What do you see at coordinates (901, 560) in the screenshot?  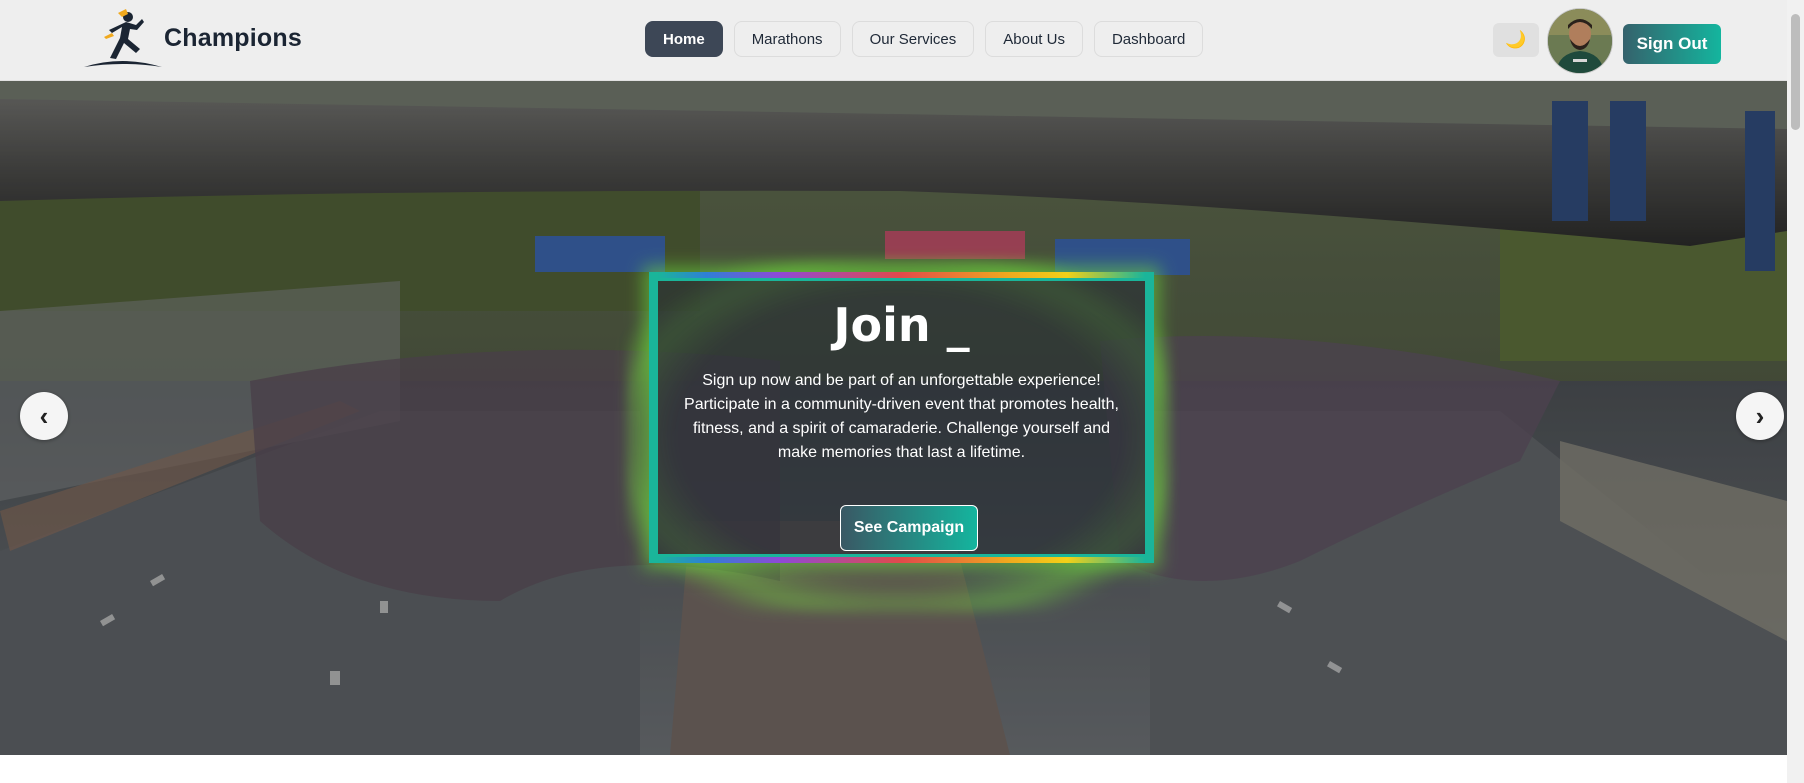 I see `rainbow-border-bottom` at bounding box center [901, 560].